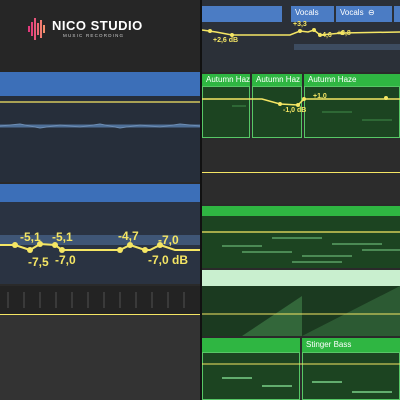 The width and height of the screenshot is (400, 400). What do you see at coordinates (301, 378) in the screenshot?
I see `bass-notes` at bounding box center [301, 378].